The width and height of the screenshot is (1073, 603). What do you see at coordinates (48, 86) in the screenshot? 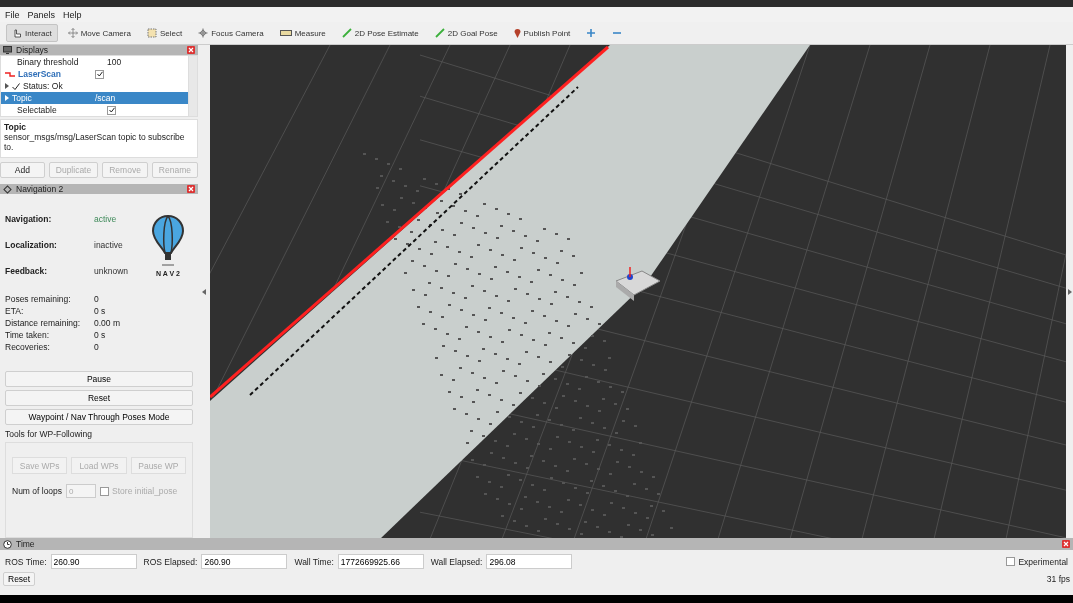
I see `row-label: Status: Ok` at bounding box center [48, 86].